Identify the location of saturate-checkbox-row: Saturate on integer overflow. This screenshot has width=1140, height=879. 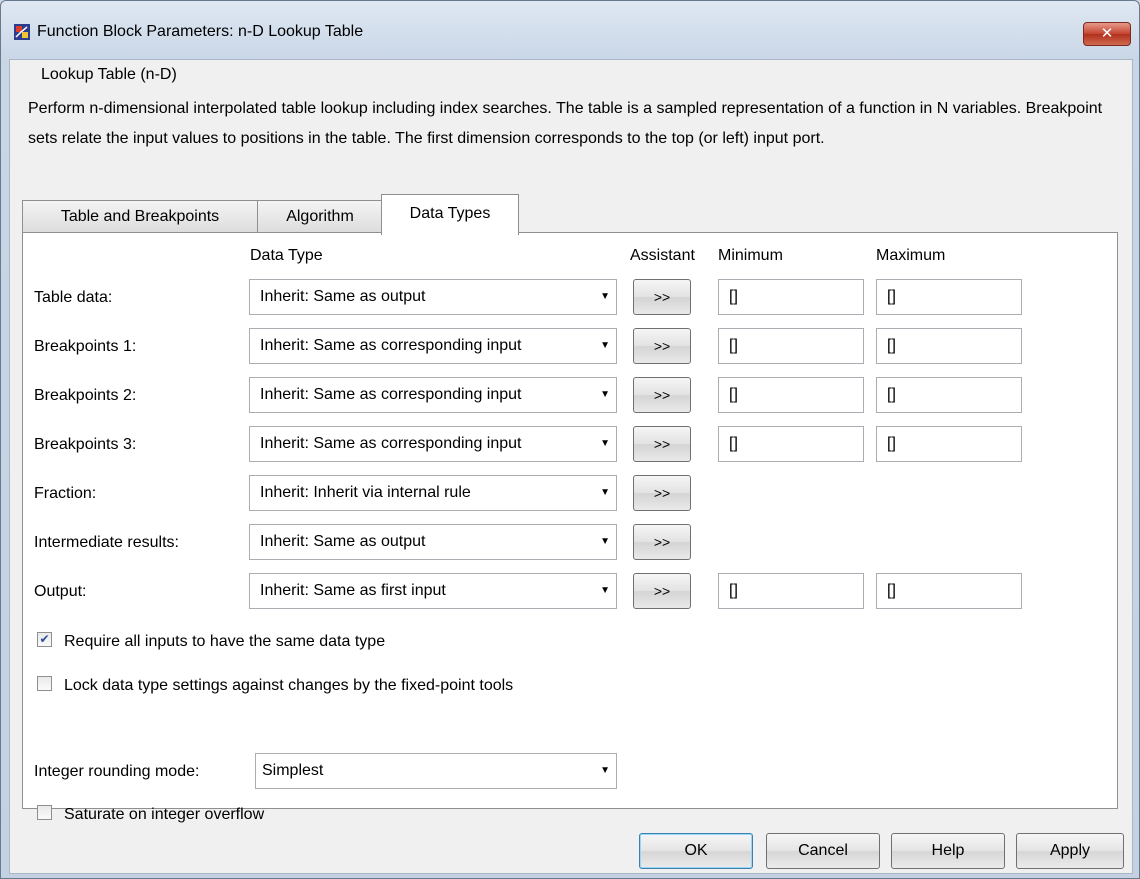
(151, 814).